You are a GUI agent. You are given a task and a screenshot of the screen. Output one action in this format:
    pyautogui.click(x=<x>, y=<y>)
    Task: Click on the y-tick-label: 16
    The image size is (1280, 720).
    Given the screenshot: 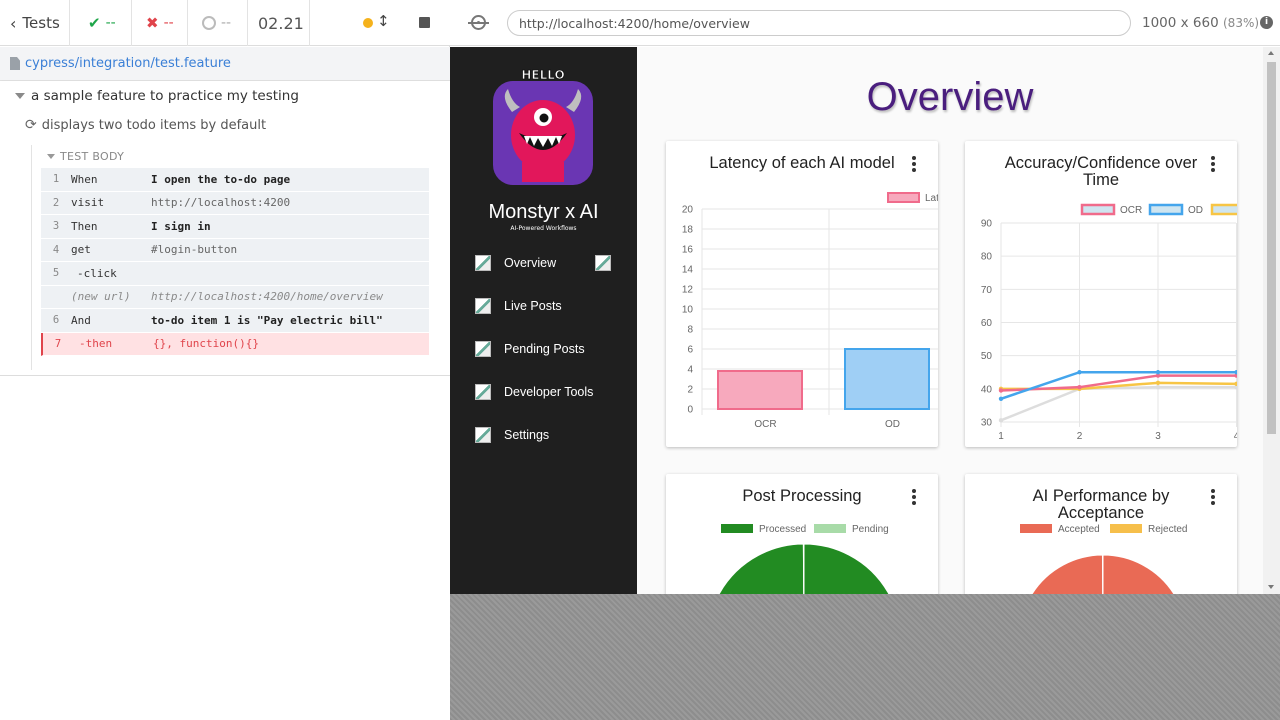 What is the action you would take?
    pyautogui.click(x=688, y=250)
    